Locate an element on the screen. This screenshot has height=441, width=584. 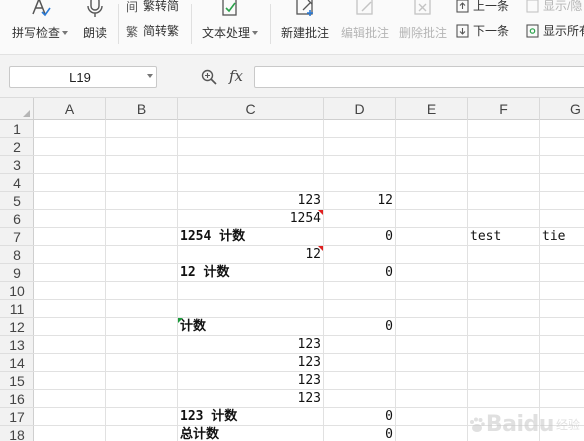
cell-c16: 123 is located at coordinates (250, 399).